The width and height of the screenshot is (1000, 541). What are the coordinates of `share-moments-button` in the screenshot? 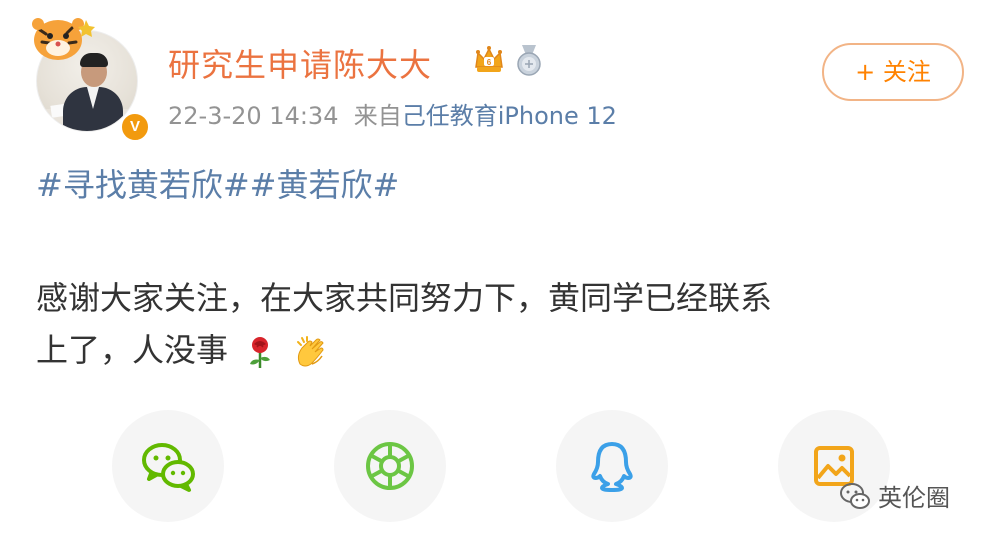 It's located at (390, 466).